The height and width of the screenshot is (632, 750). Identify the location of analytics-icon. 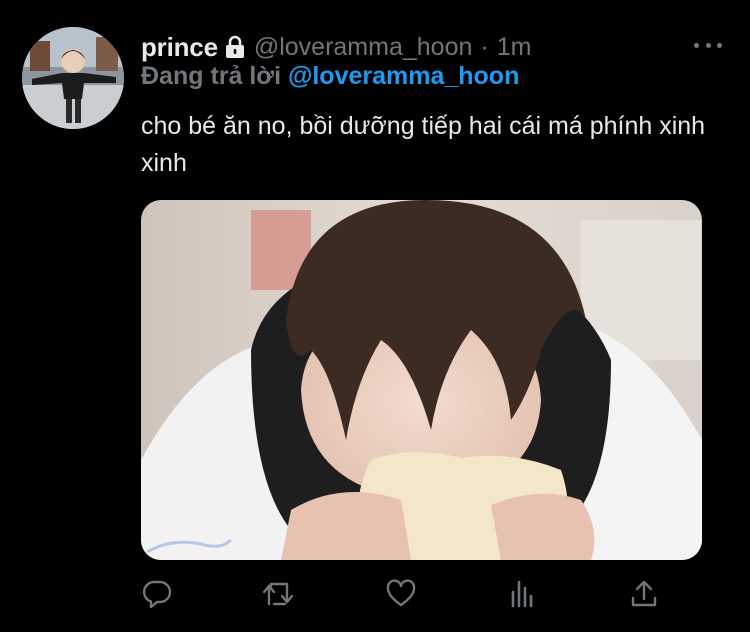
(523, 594).